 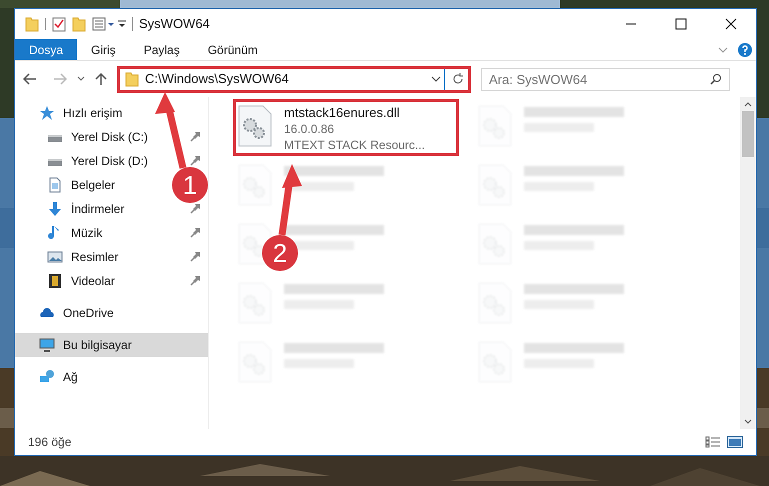 I want to click on maximize-icon, so click(x=681, y=24).